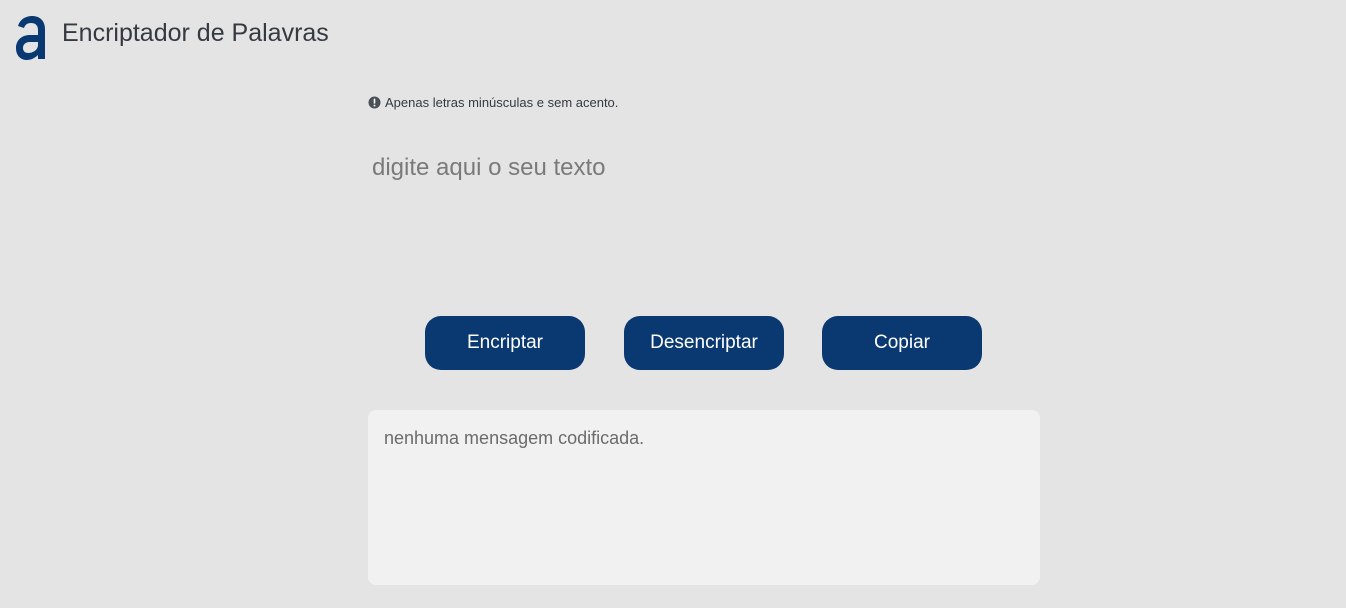 The height and width of the screenshot is (608, 1346). I want to click on action-buttons: Encriptar Desencriptar Copiar, so click(673, 343).